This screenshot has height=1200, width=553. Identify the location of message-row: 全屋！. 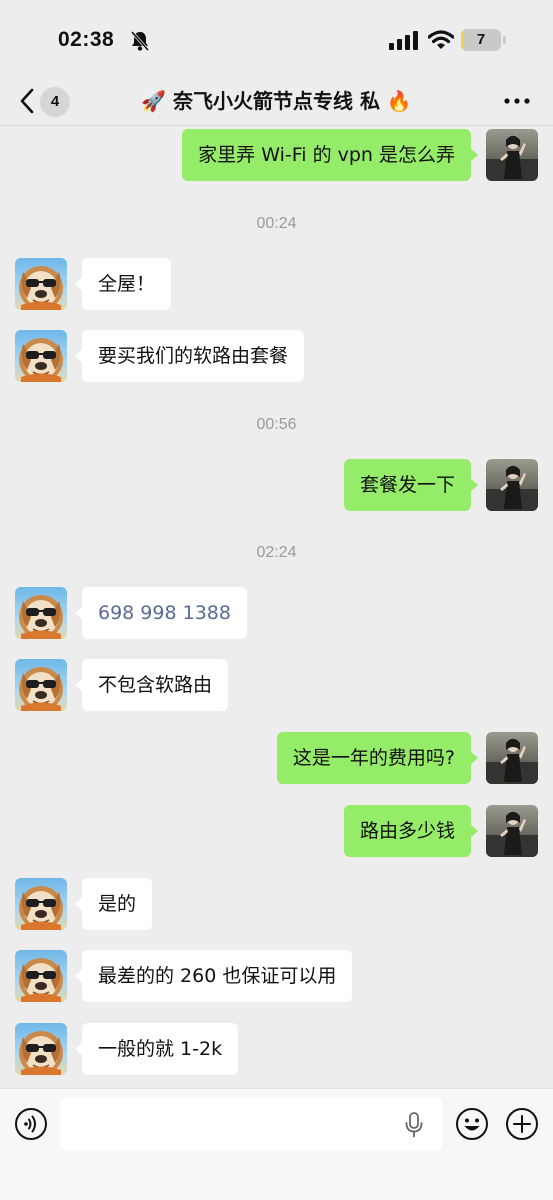
(276, 286).